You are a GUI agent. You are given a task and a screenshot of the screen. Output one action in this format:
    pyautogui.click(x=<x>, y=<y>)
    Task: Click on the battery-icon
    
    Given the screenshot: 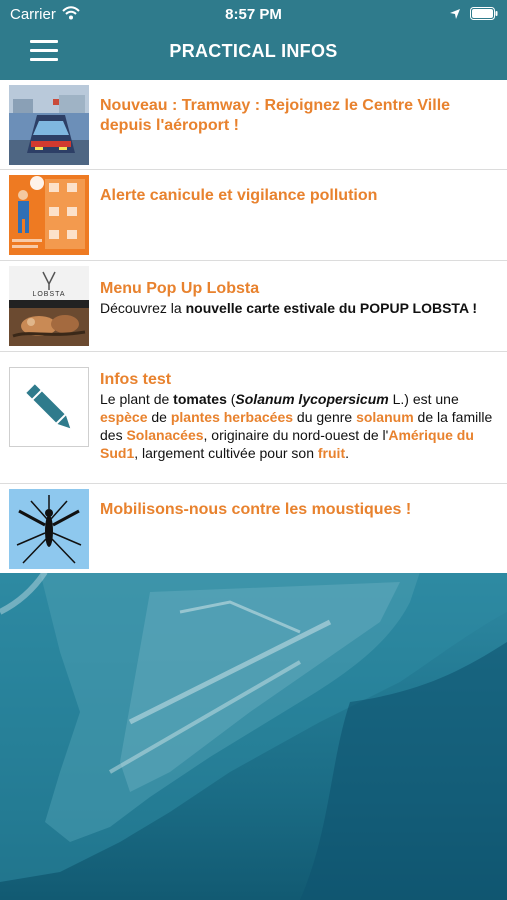 What is the action you would take?
    pyautogui.click(x=484, y=15)
    